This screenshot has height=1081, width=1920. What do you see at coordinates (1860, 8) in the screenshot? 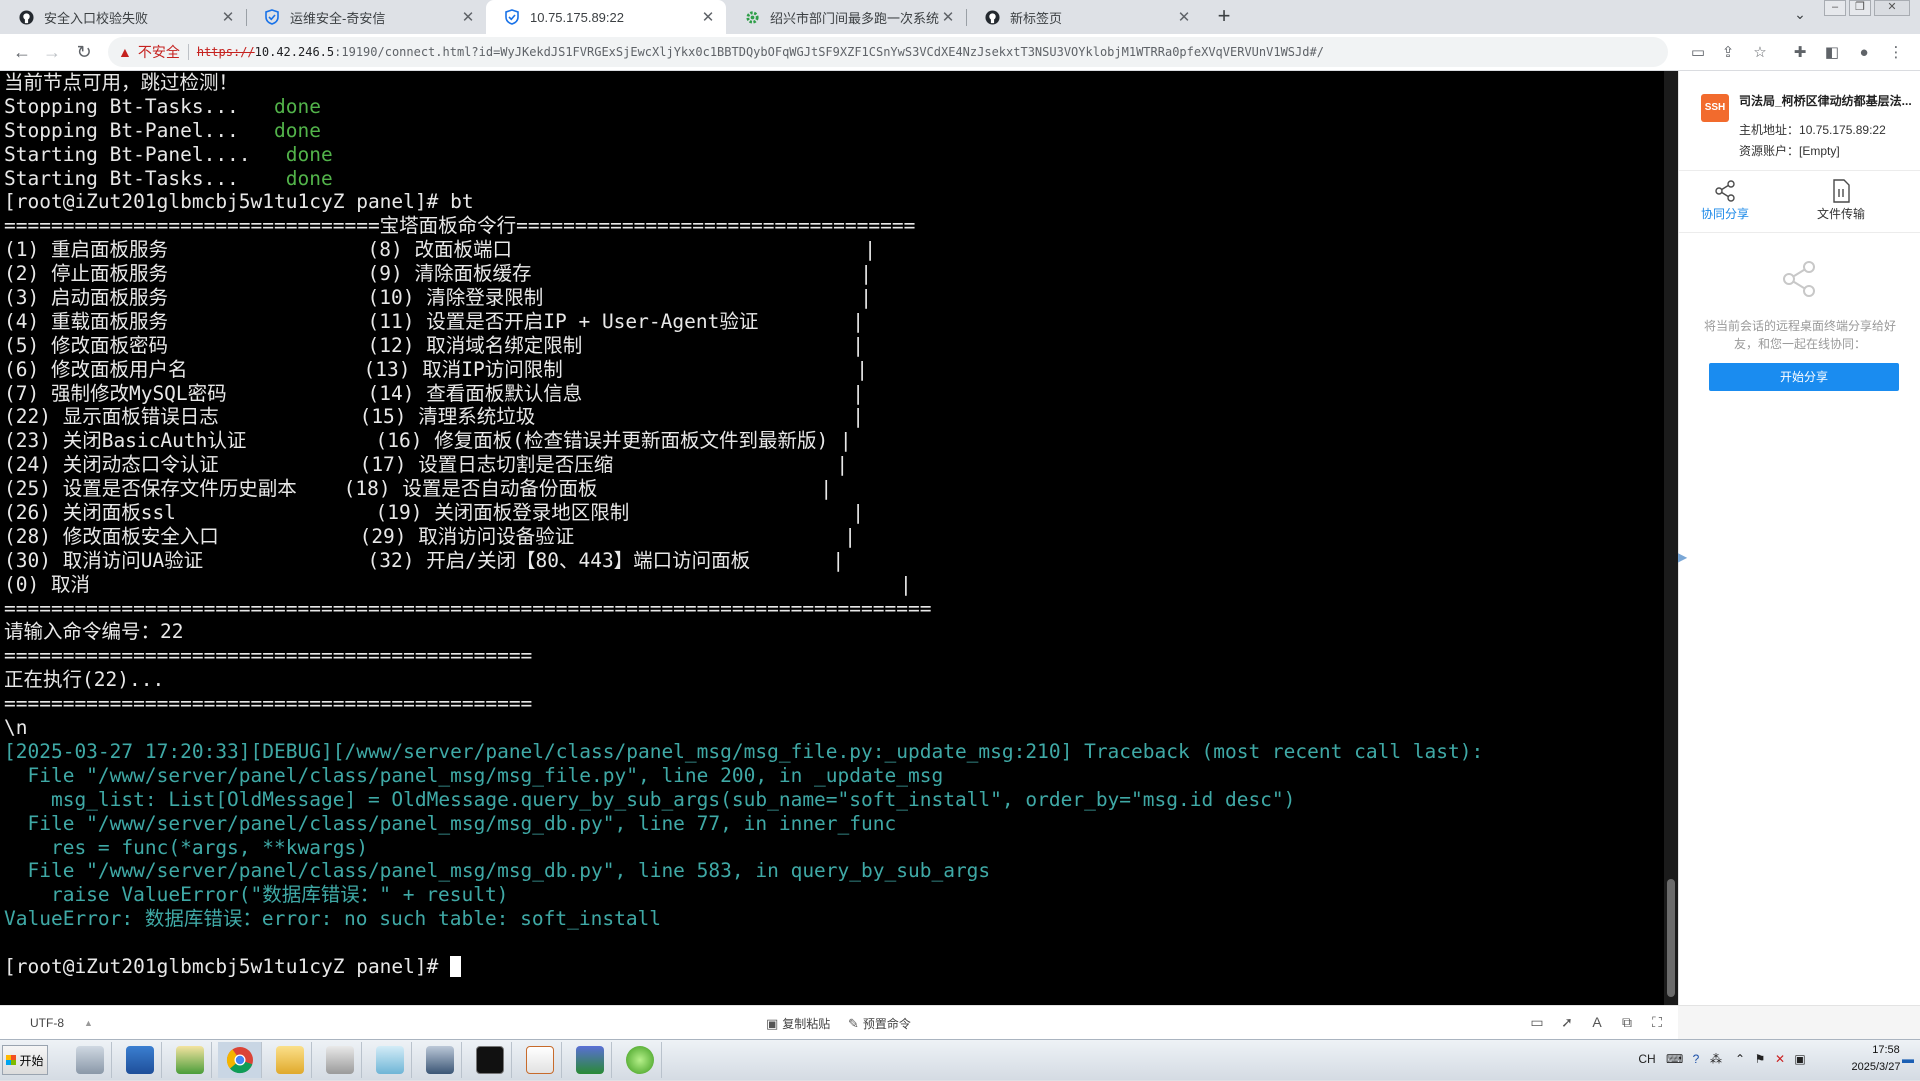
I see `restore-button: ❐` at bounding box center [1860, 8].